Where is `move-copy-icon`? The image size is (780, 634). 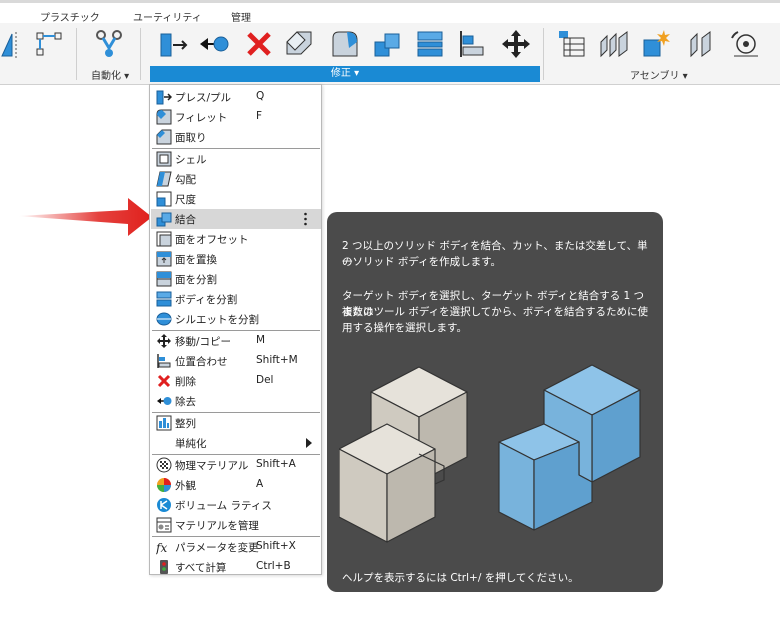 move-copy-icon is located at coordinates (516, 44).